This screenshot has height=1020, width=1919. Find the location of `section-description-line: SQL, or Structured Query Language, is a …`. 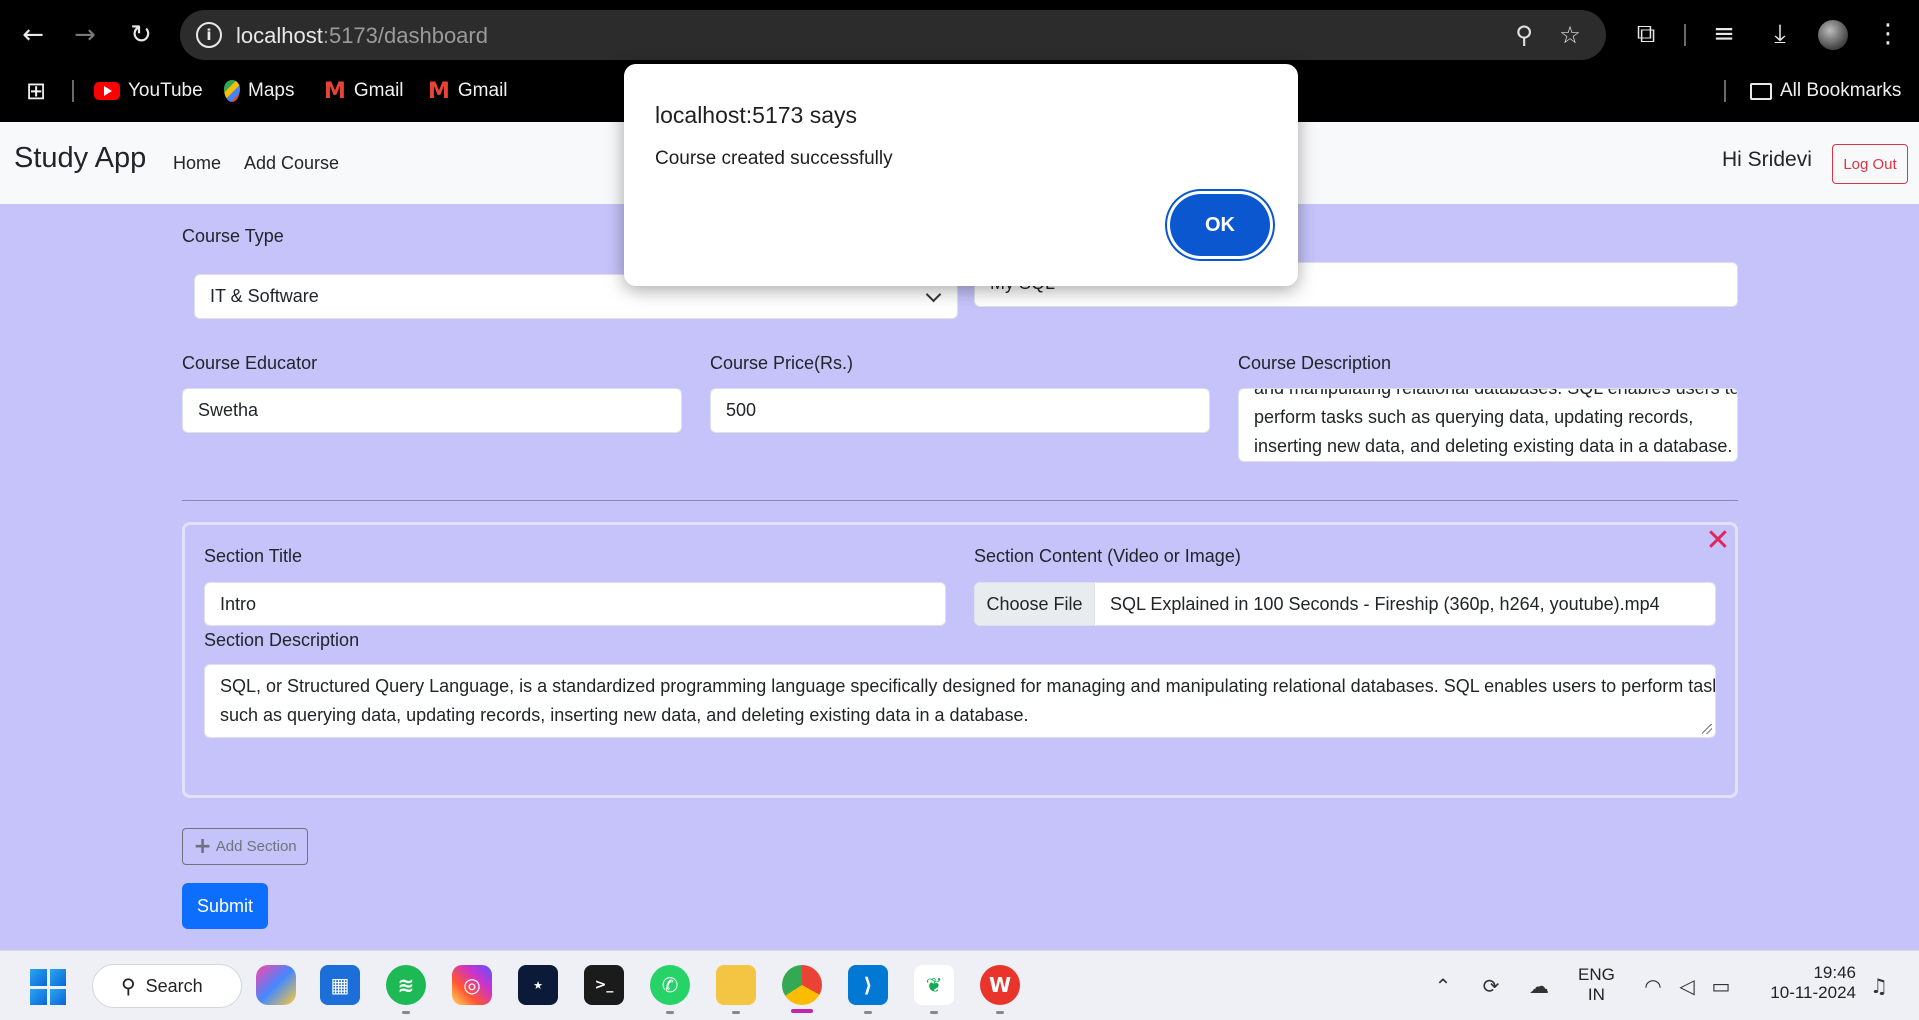

section-description-line: SQL, or Structured Query Language, is a … is located at coordinates (968, 686).